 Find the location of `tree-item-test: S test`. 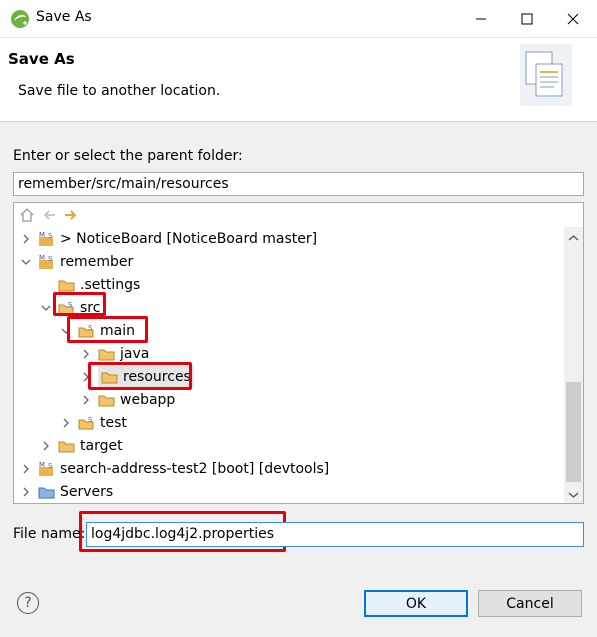

tree-item-test: S test is located at coordinates (93, 422).